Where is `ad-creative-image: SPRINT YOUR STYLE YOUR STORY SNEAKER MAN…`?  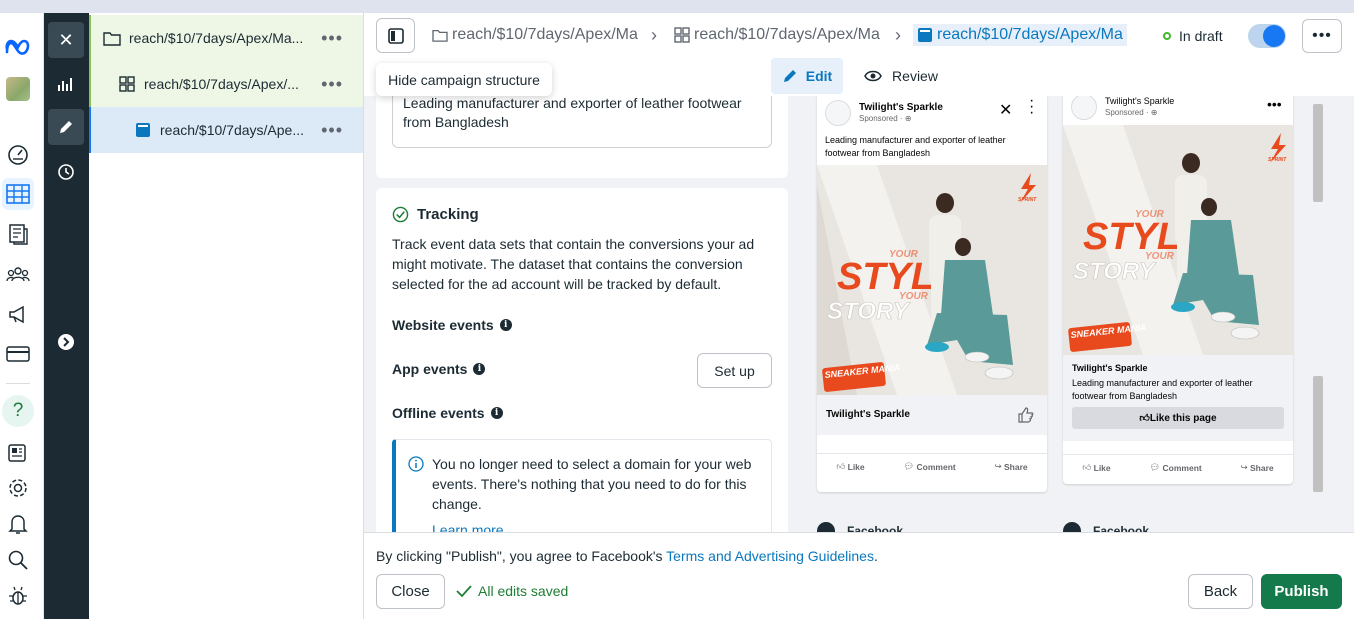 ad-creative-image: SPRINT YOUR STYLE YOUR STORY SNEAKER MAN… is located at coordinates (932, 280).